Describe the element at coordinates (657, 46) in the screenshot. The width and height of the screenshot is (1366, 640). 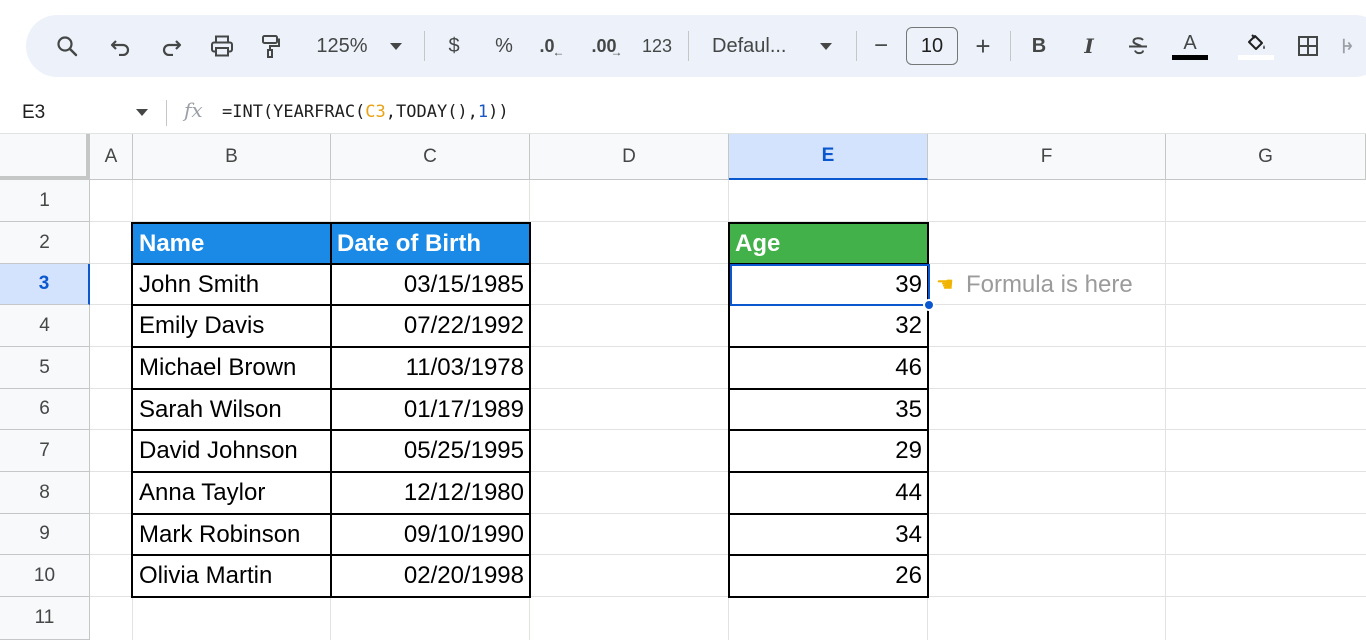
I see `more-formats-button: 123` at that location.